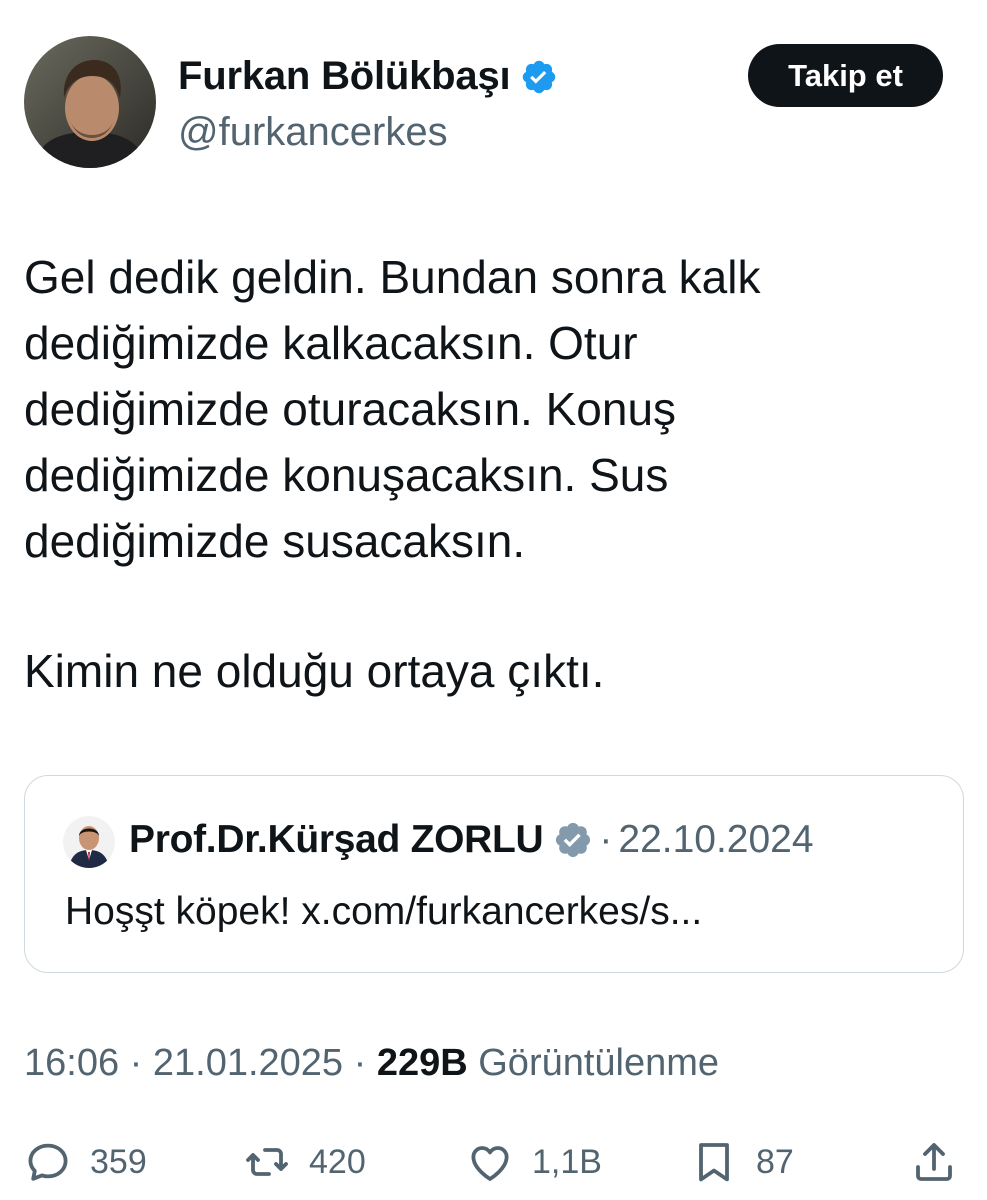 The width and height of the screenshot is (987, 1200). I want to click on follow-button: Takip et, so click(845, 75).